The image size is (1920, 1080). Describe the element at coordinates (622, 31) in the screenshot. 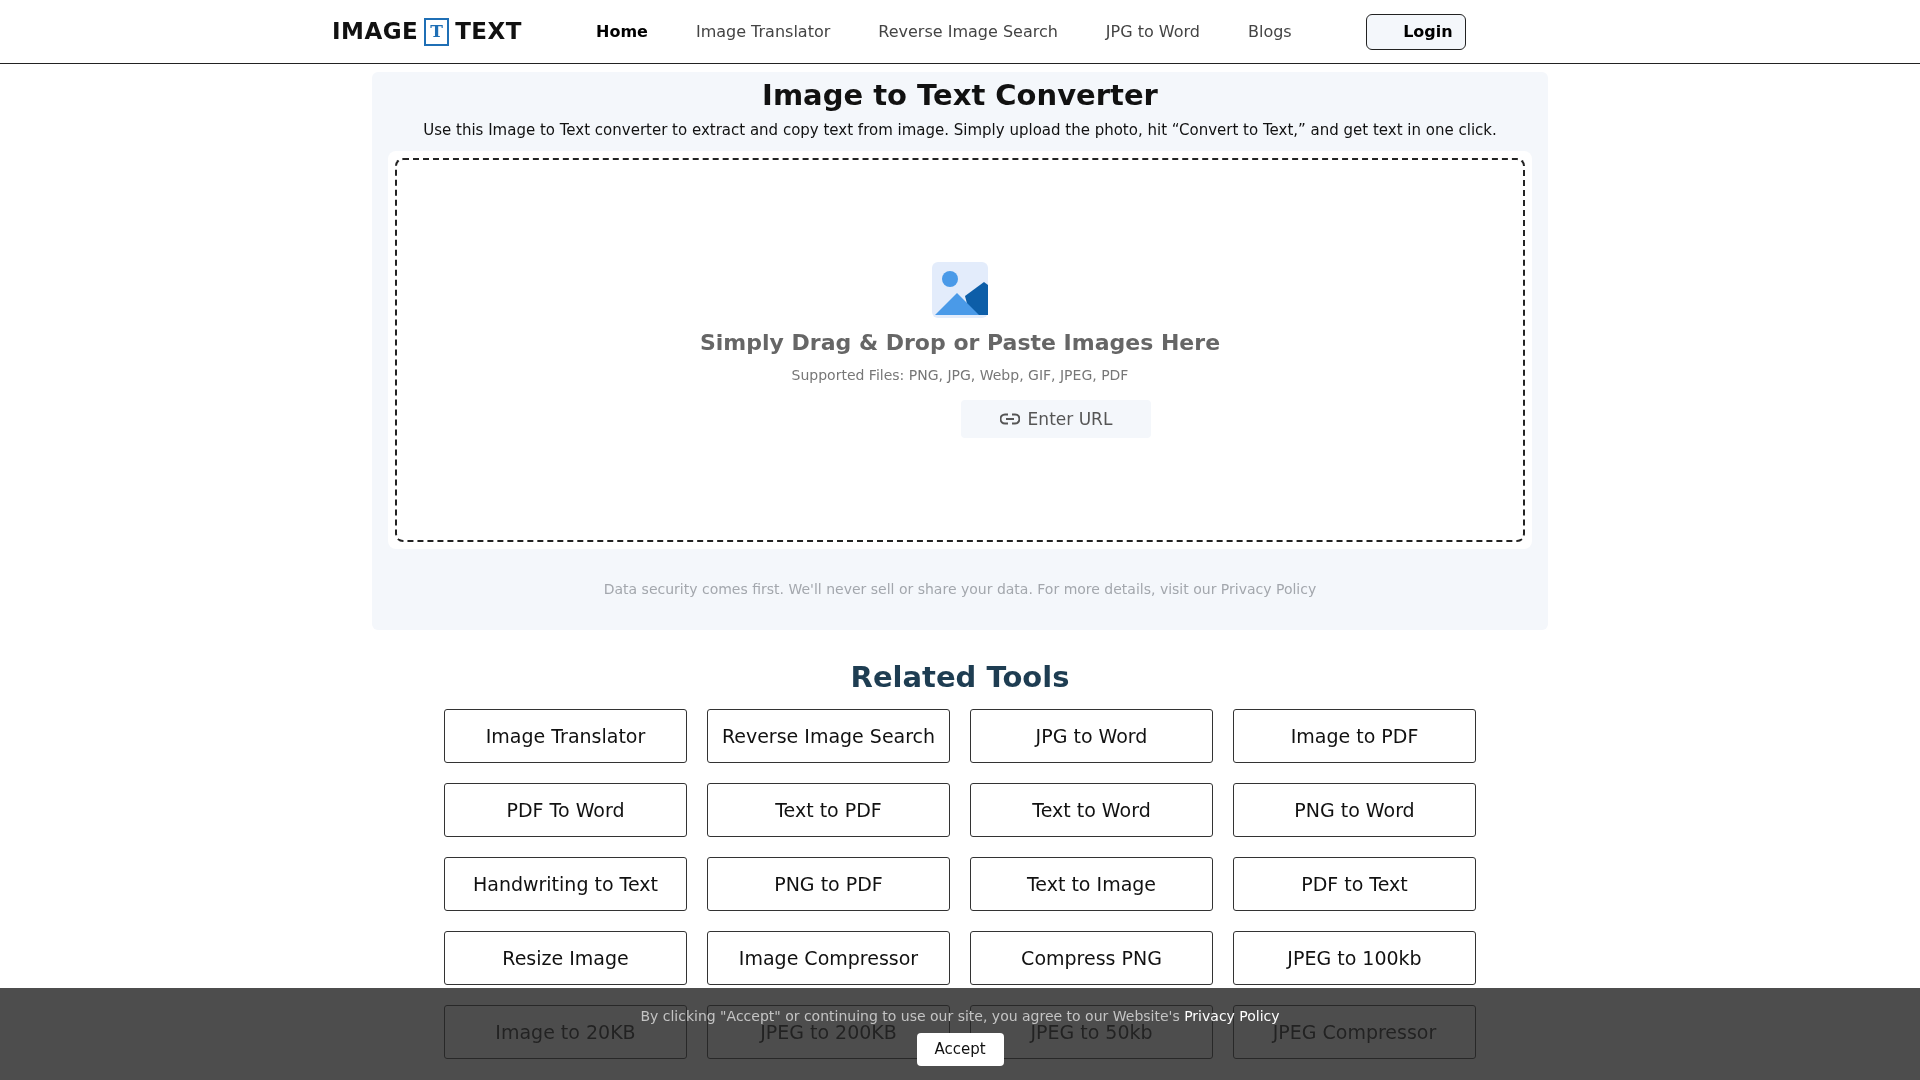

I see `nav-link: Home` at that location.